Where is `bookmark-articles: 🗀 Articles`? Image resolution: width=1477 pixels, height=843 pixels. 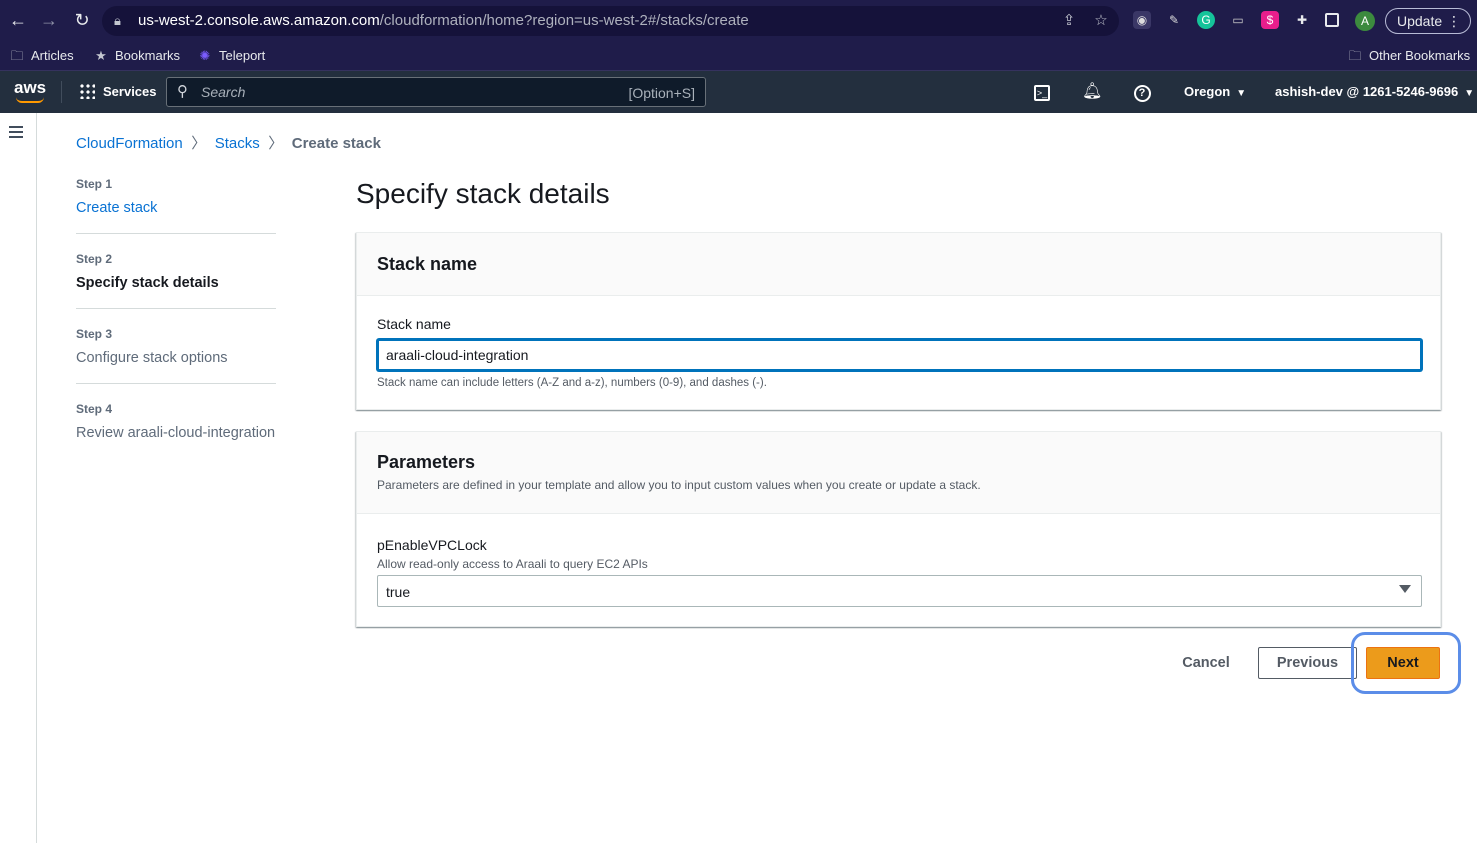 bookmark-articles: 🗀 Articles is located at coordinates (41, 56).